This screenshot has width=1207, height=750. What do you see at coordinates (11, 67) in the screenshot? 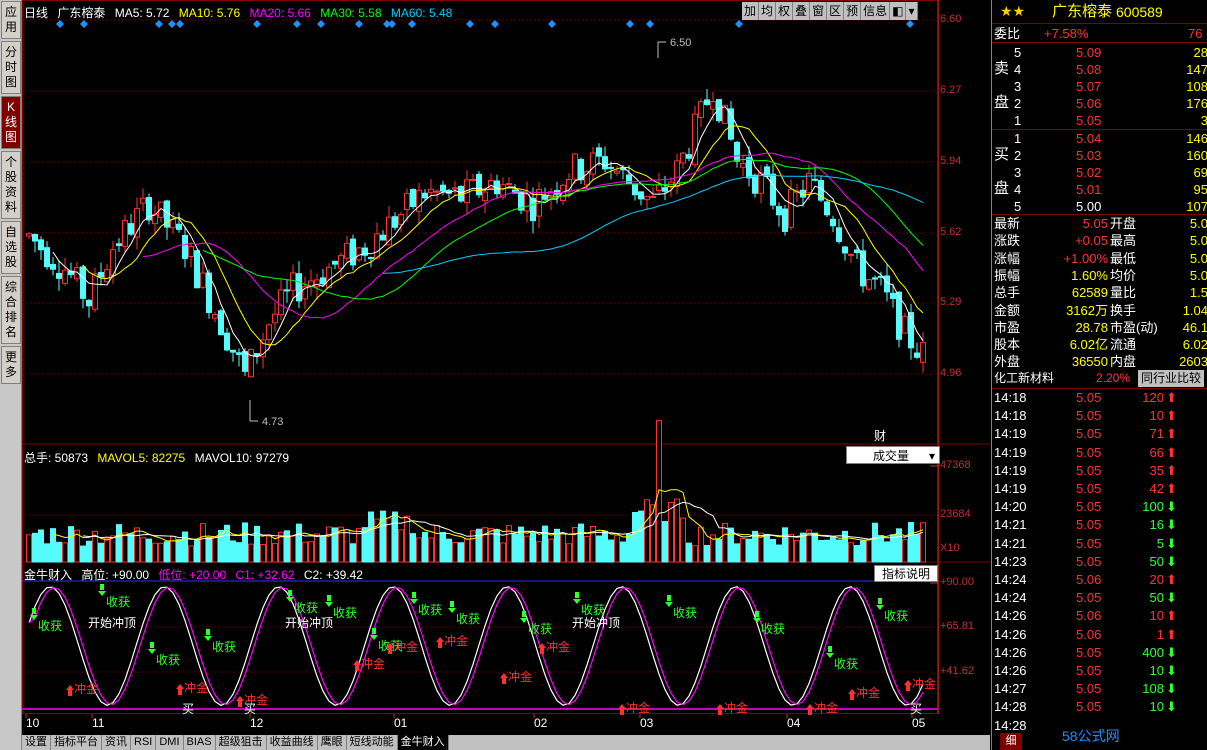
I see `tab-1: 分时图` at bounding box center [11, 67].